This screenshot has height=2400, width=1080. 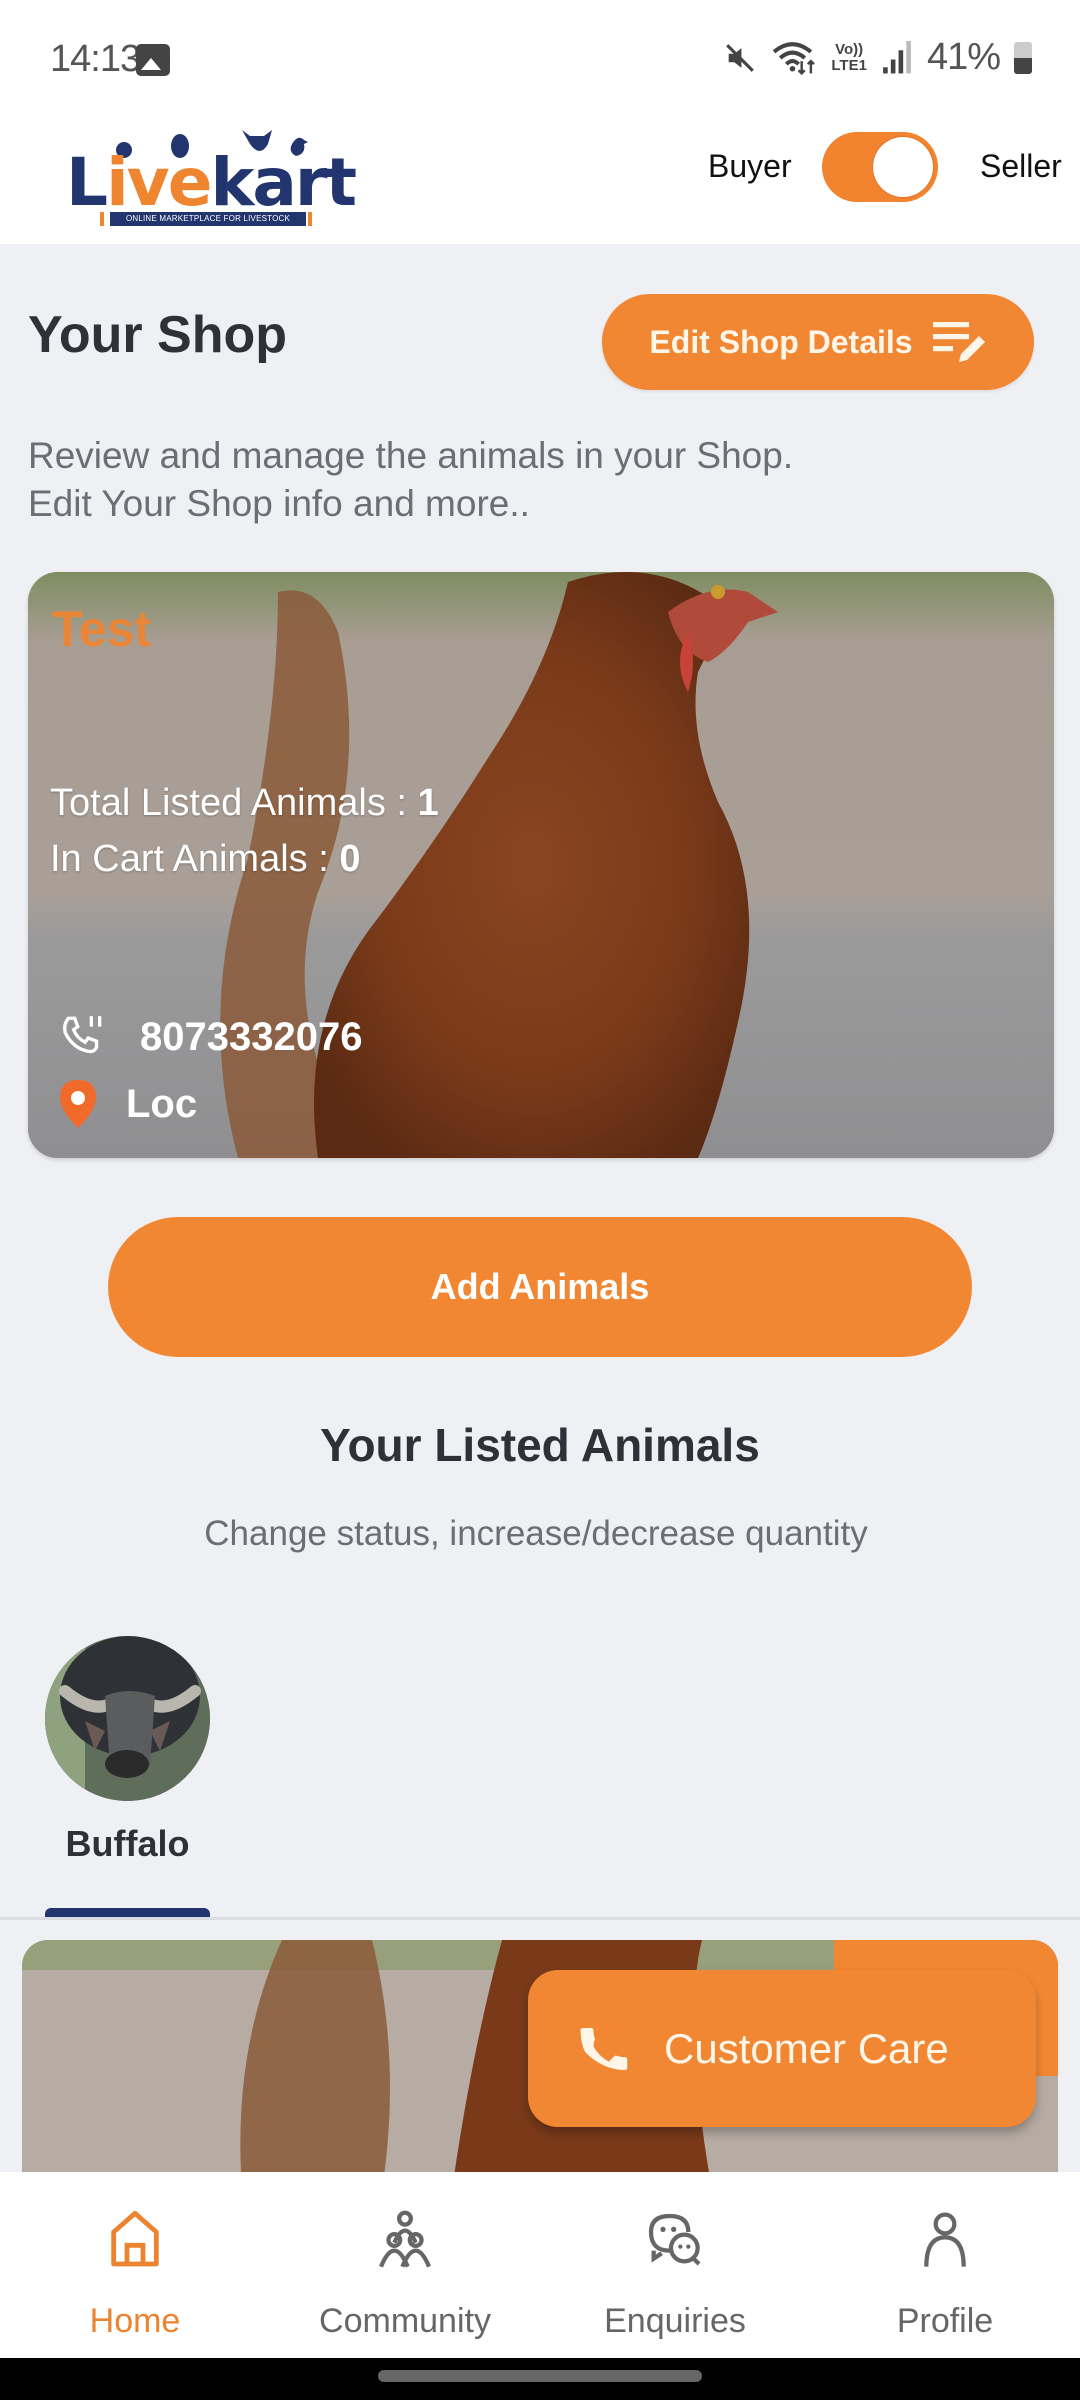 I want to click on customer-care-button: Customer Care, so click(x=782, y=2048).